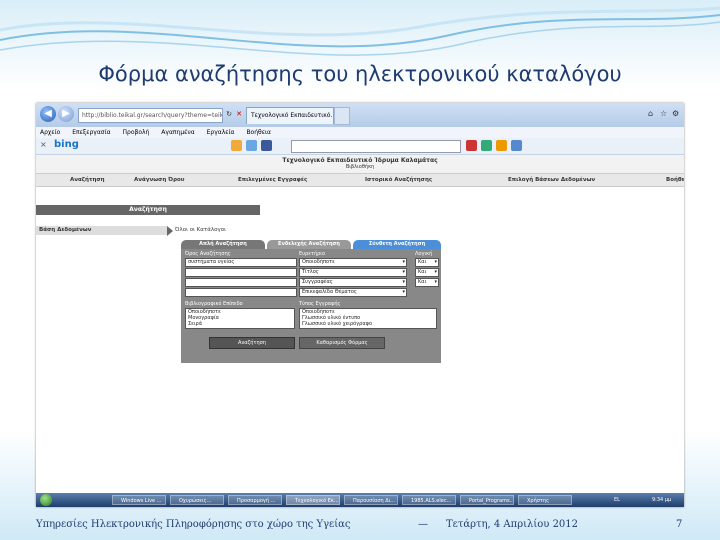 Image resolution: width=720 pixels, height=540 pixels. I want to click on toolbar-icon-b, so click(486, 145).